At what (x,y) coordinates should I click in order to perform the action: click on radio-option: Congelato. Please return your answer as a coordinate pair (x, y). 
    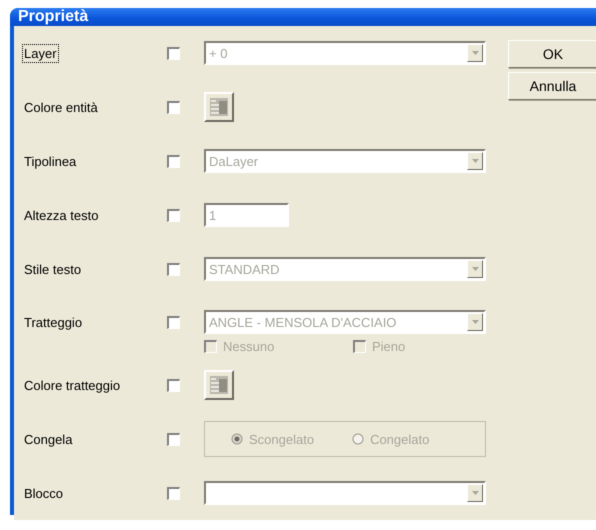
    Looking at the image, I should click on (391, 439).